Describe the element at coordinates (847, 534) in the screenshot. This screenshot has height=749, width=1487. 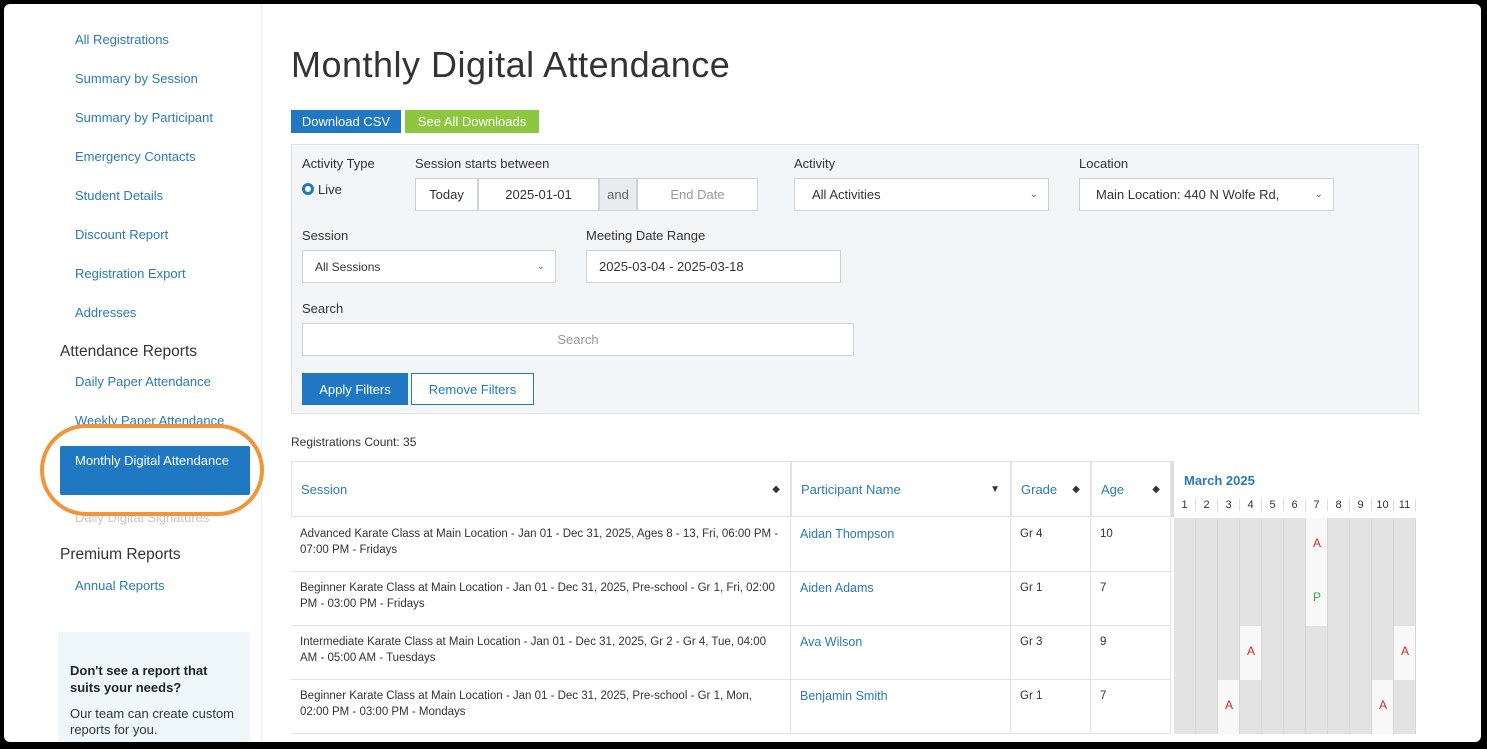
I see `participant-name-link-text: Aidan Thompson` at that location.